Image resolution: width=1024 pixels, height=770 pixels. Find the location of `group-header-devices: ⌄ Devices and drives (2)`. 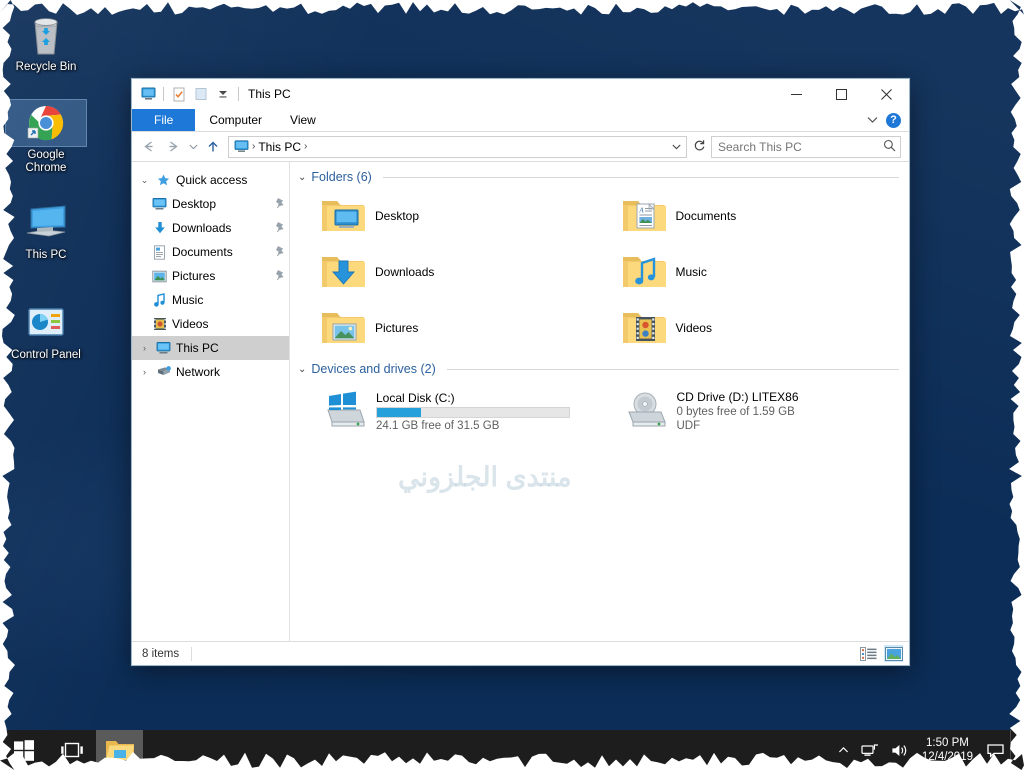

group-header-devices: ⌄ Devices and drives (2) is located at coordinates (598, 369).